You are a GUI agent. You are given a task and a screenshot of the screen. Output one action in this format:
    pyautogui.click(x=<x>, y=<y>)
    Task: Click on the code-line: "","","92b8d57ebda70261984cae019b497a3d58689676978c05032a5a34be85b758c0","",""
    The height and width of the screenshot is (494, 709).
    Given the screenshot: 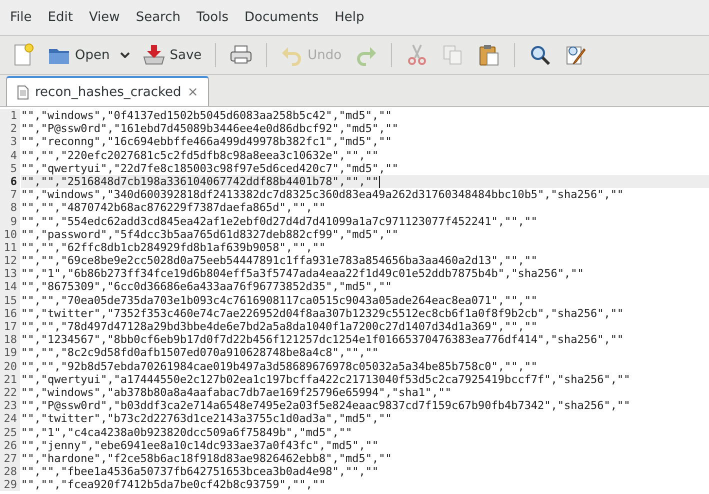 What is the action you would take?
    pyautogui.click(x=279, y=366)
    